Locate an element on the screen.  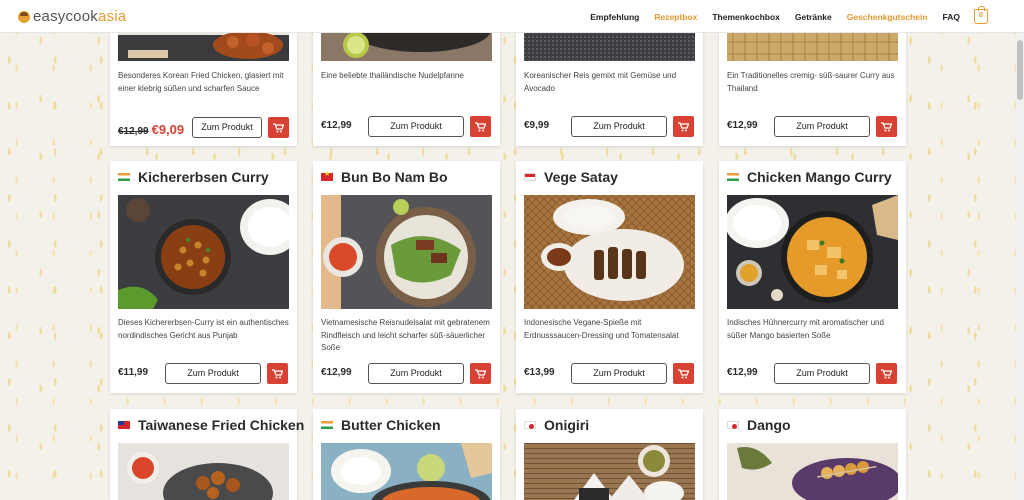
product-title: Onigiri is located at coordinates (556, 425).